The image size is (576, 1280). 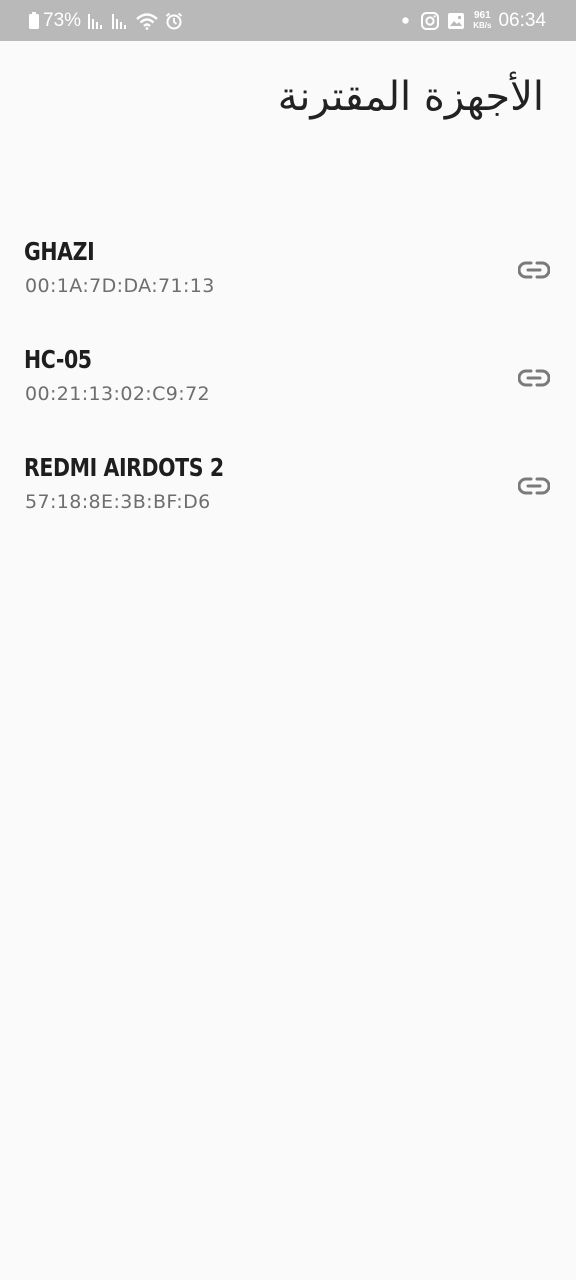 What do you see at coordinates (147, 21) in the screenshot?
I see `wifi-icon` at bounding box center [147, 21].